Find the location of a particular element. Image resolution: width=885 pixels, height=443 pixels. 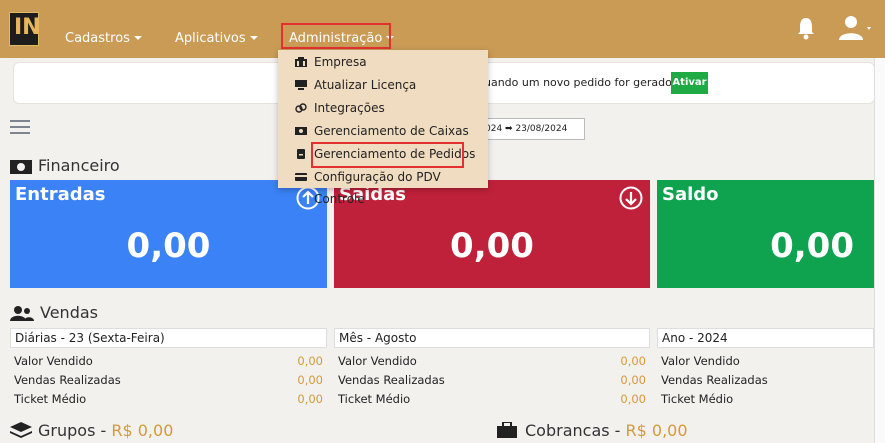

arrow-down-circle-icon is located at coordinates (631, 198).